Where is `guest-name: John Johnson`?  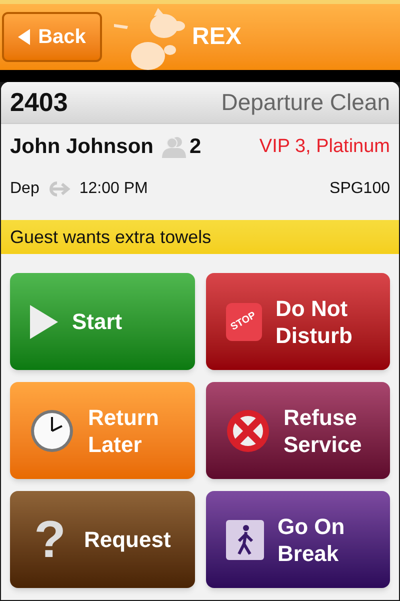
guest-name: John Johnson is located at coordinates (82, 147).